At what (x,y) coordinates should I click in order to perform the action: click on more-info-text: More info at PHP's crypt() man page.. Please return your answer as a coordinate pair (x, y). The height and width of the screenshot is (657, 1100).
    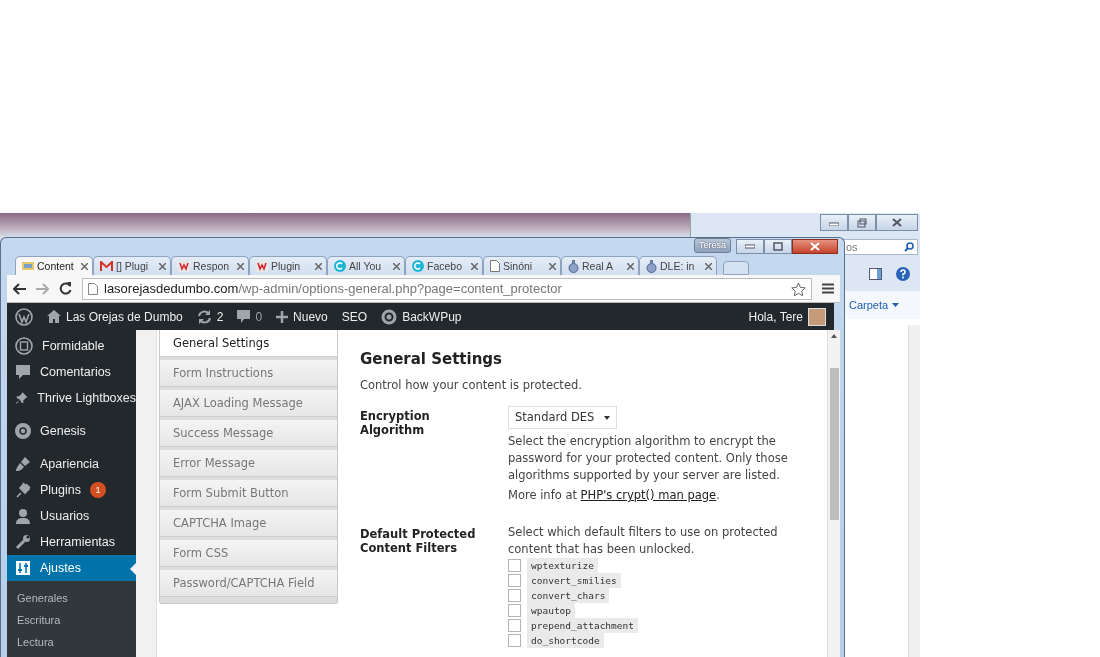
    Looking at the image, I should click on (614, 495).